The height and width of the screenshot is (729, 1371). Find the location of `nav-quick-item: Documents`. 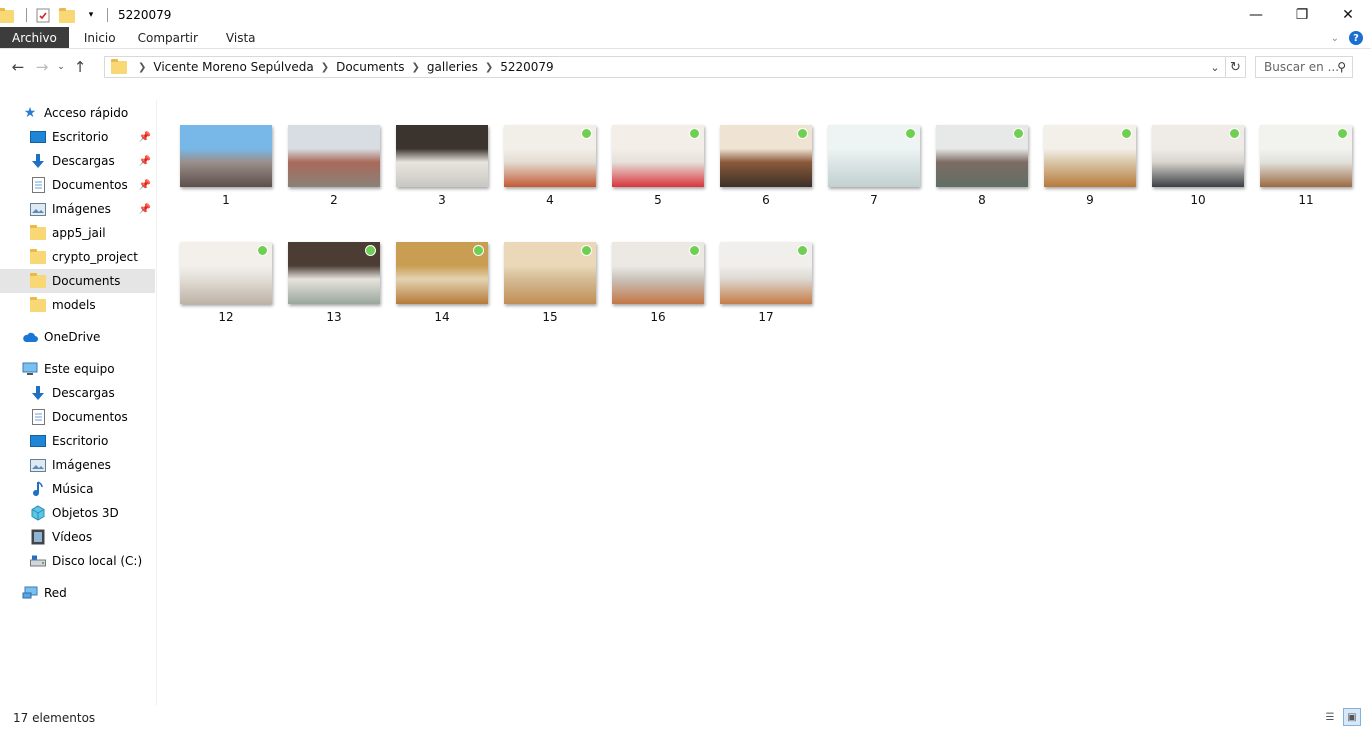

nav-quick-item: Documents is located at coordinates (77, 281).